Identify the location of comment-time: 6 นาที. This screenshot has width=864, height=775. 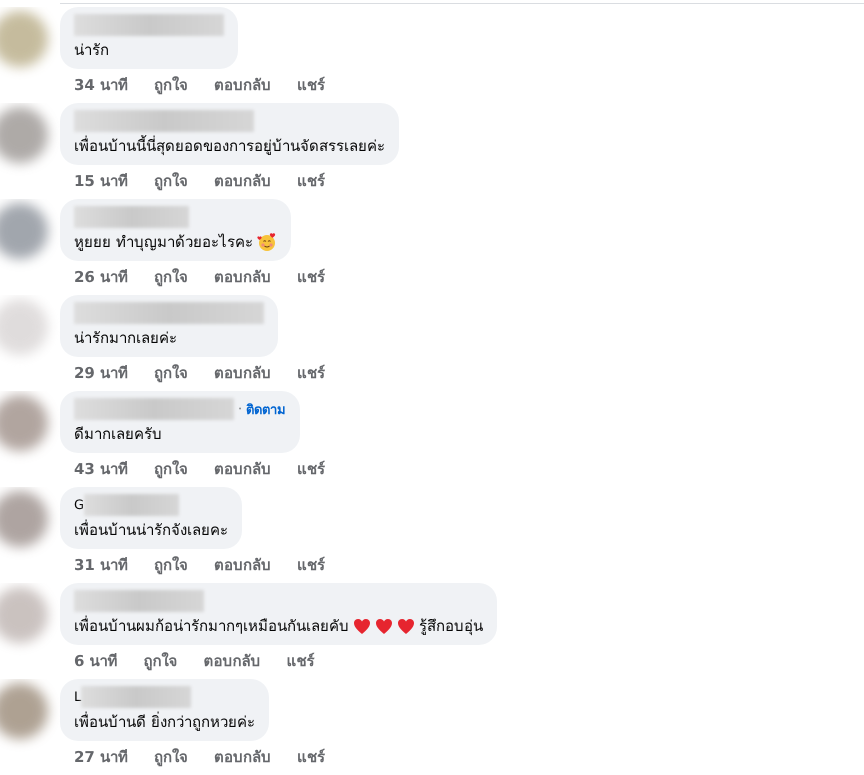
(96, 661).